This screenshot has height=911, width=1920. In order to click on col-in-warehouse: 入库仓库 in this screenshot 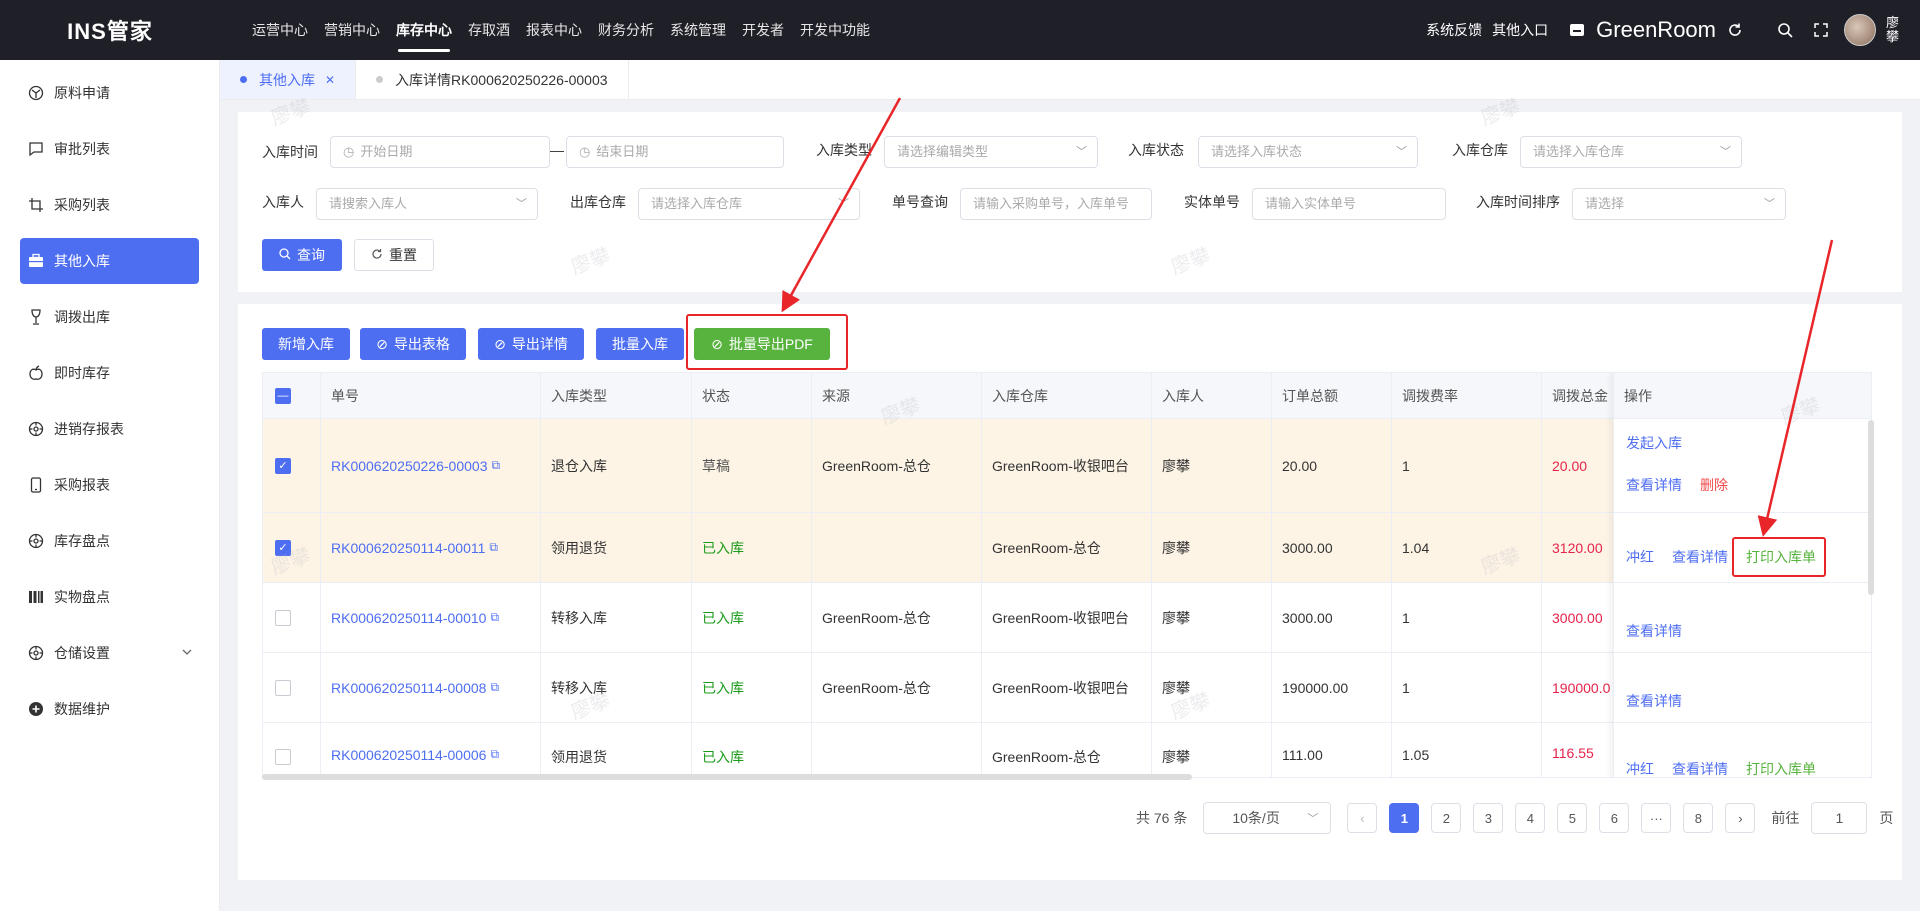, I will do `click(1067, 395)`.